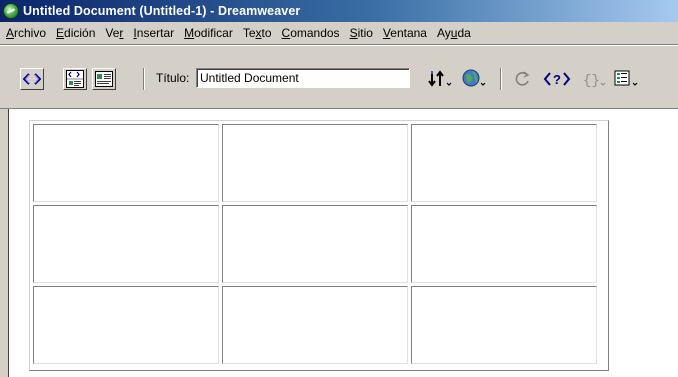 The width and height of the screenshot is (678, 377). I want to click on menu-comandos-mnemonic: C, so click(286, 33).